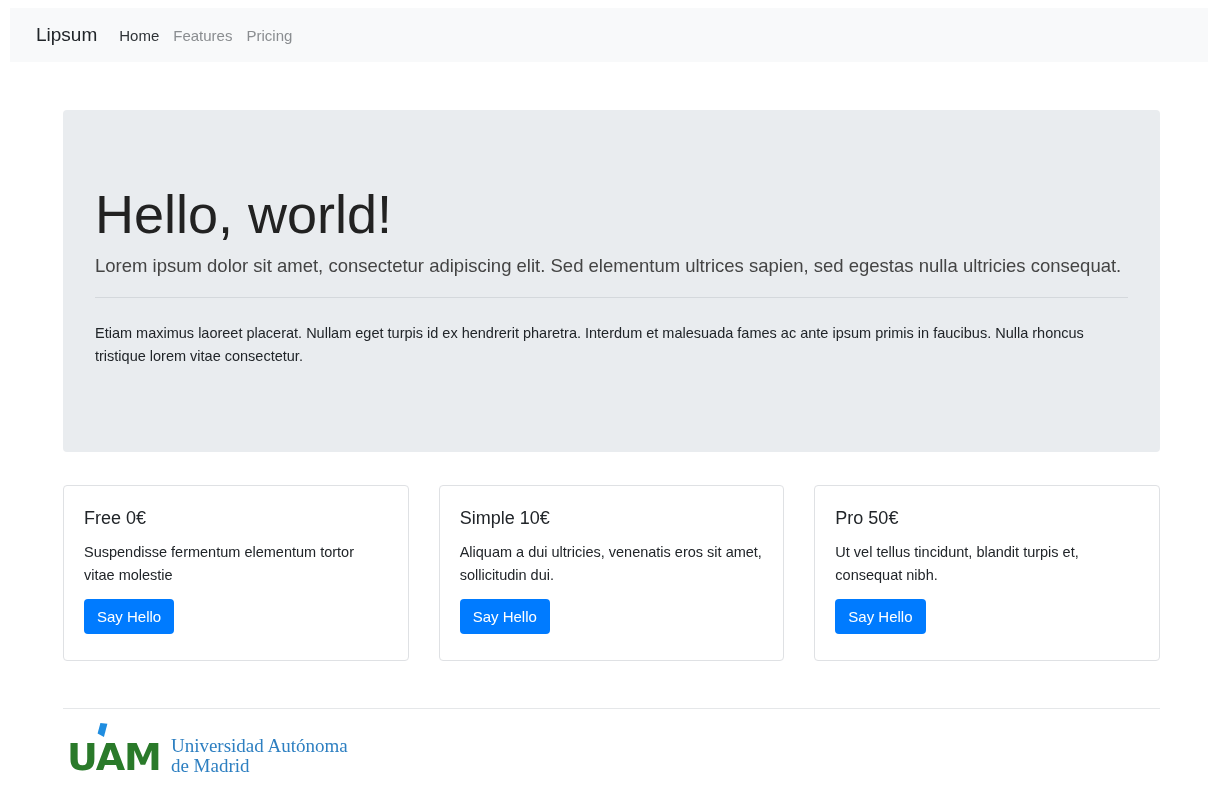 The image size is (1208, 787). Describe the element at coordinates (244, 214) in the screenshot. I see `hero-title: Hello, world!` at that location.